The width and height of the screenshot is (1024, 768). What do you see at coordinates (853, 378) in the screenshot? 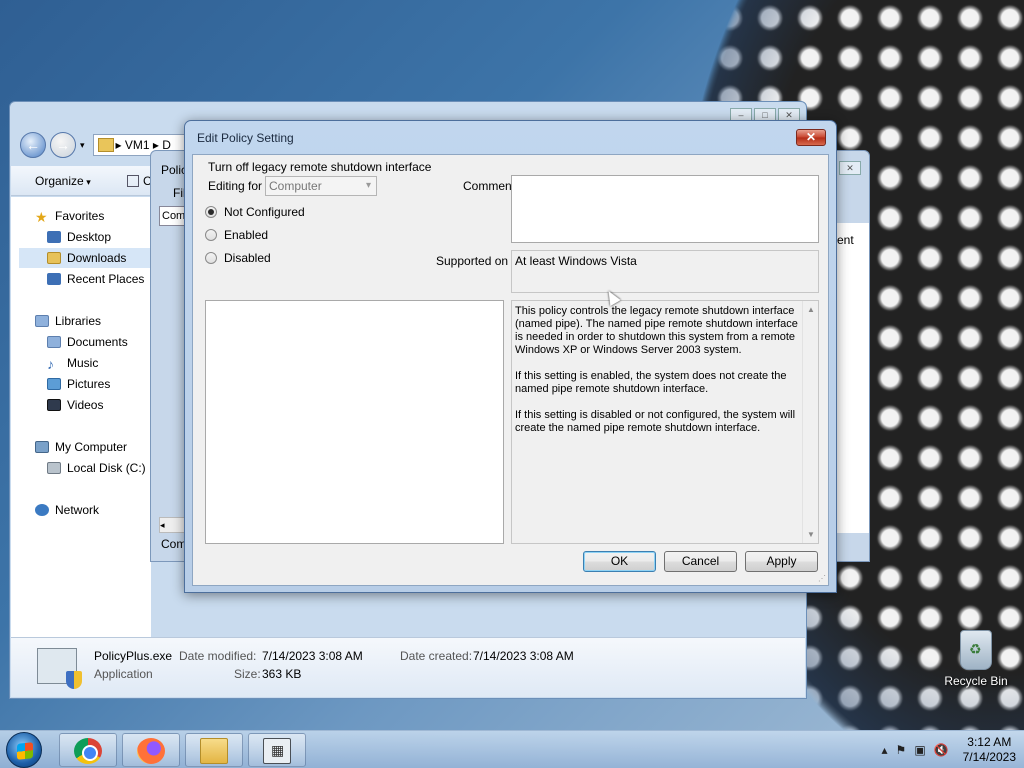
I see `policyplus-list-panel: ent` at bounding box center [853, 378].